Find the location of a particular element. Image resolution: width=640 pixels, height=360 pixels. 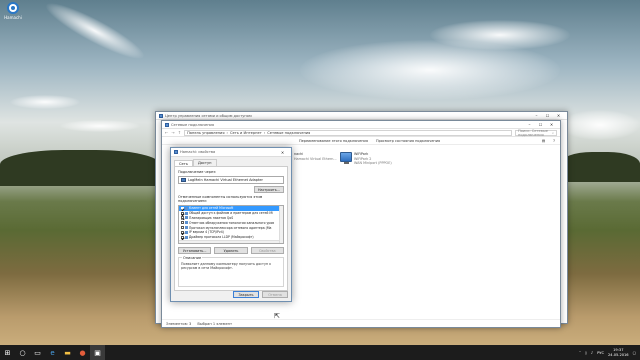

network-tray-icon: ▯ is located at coordinates (586, 353).